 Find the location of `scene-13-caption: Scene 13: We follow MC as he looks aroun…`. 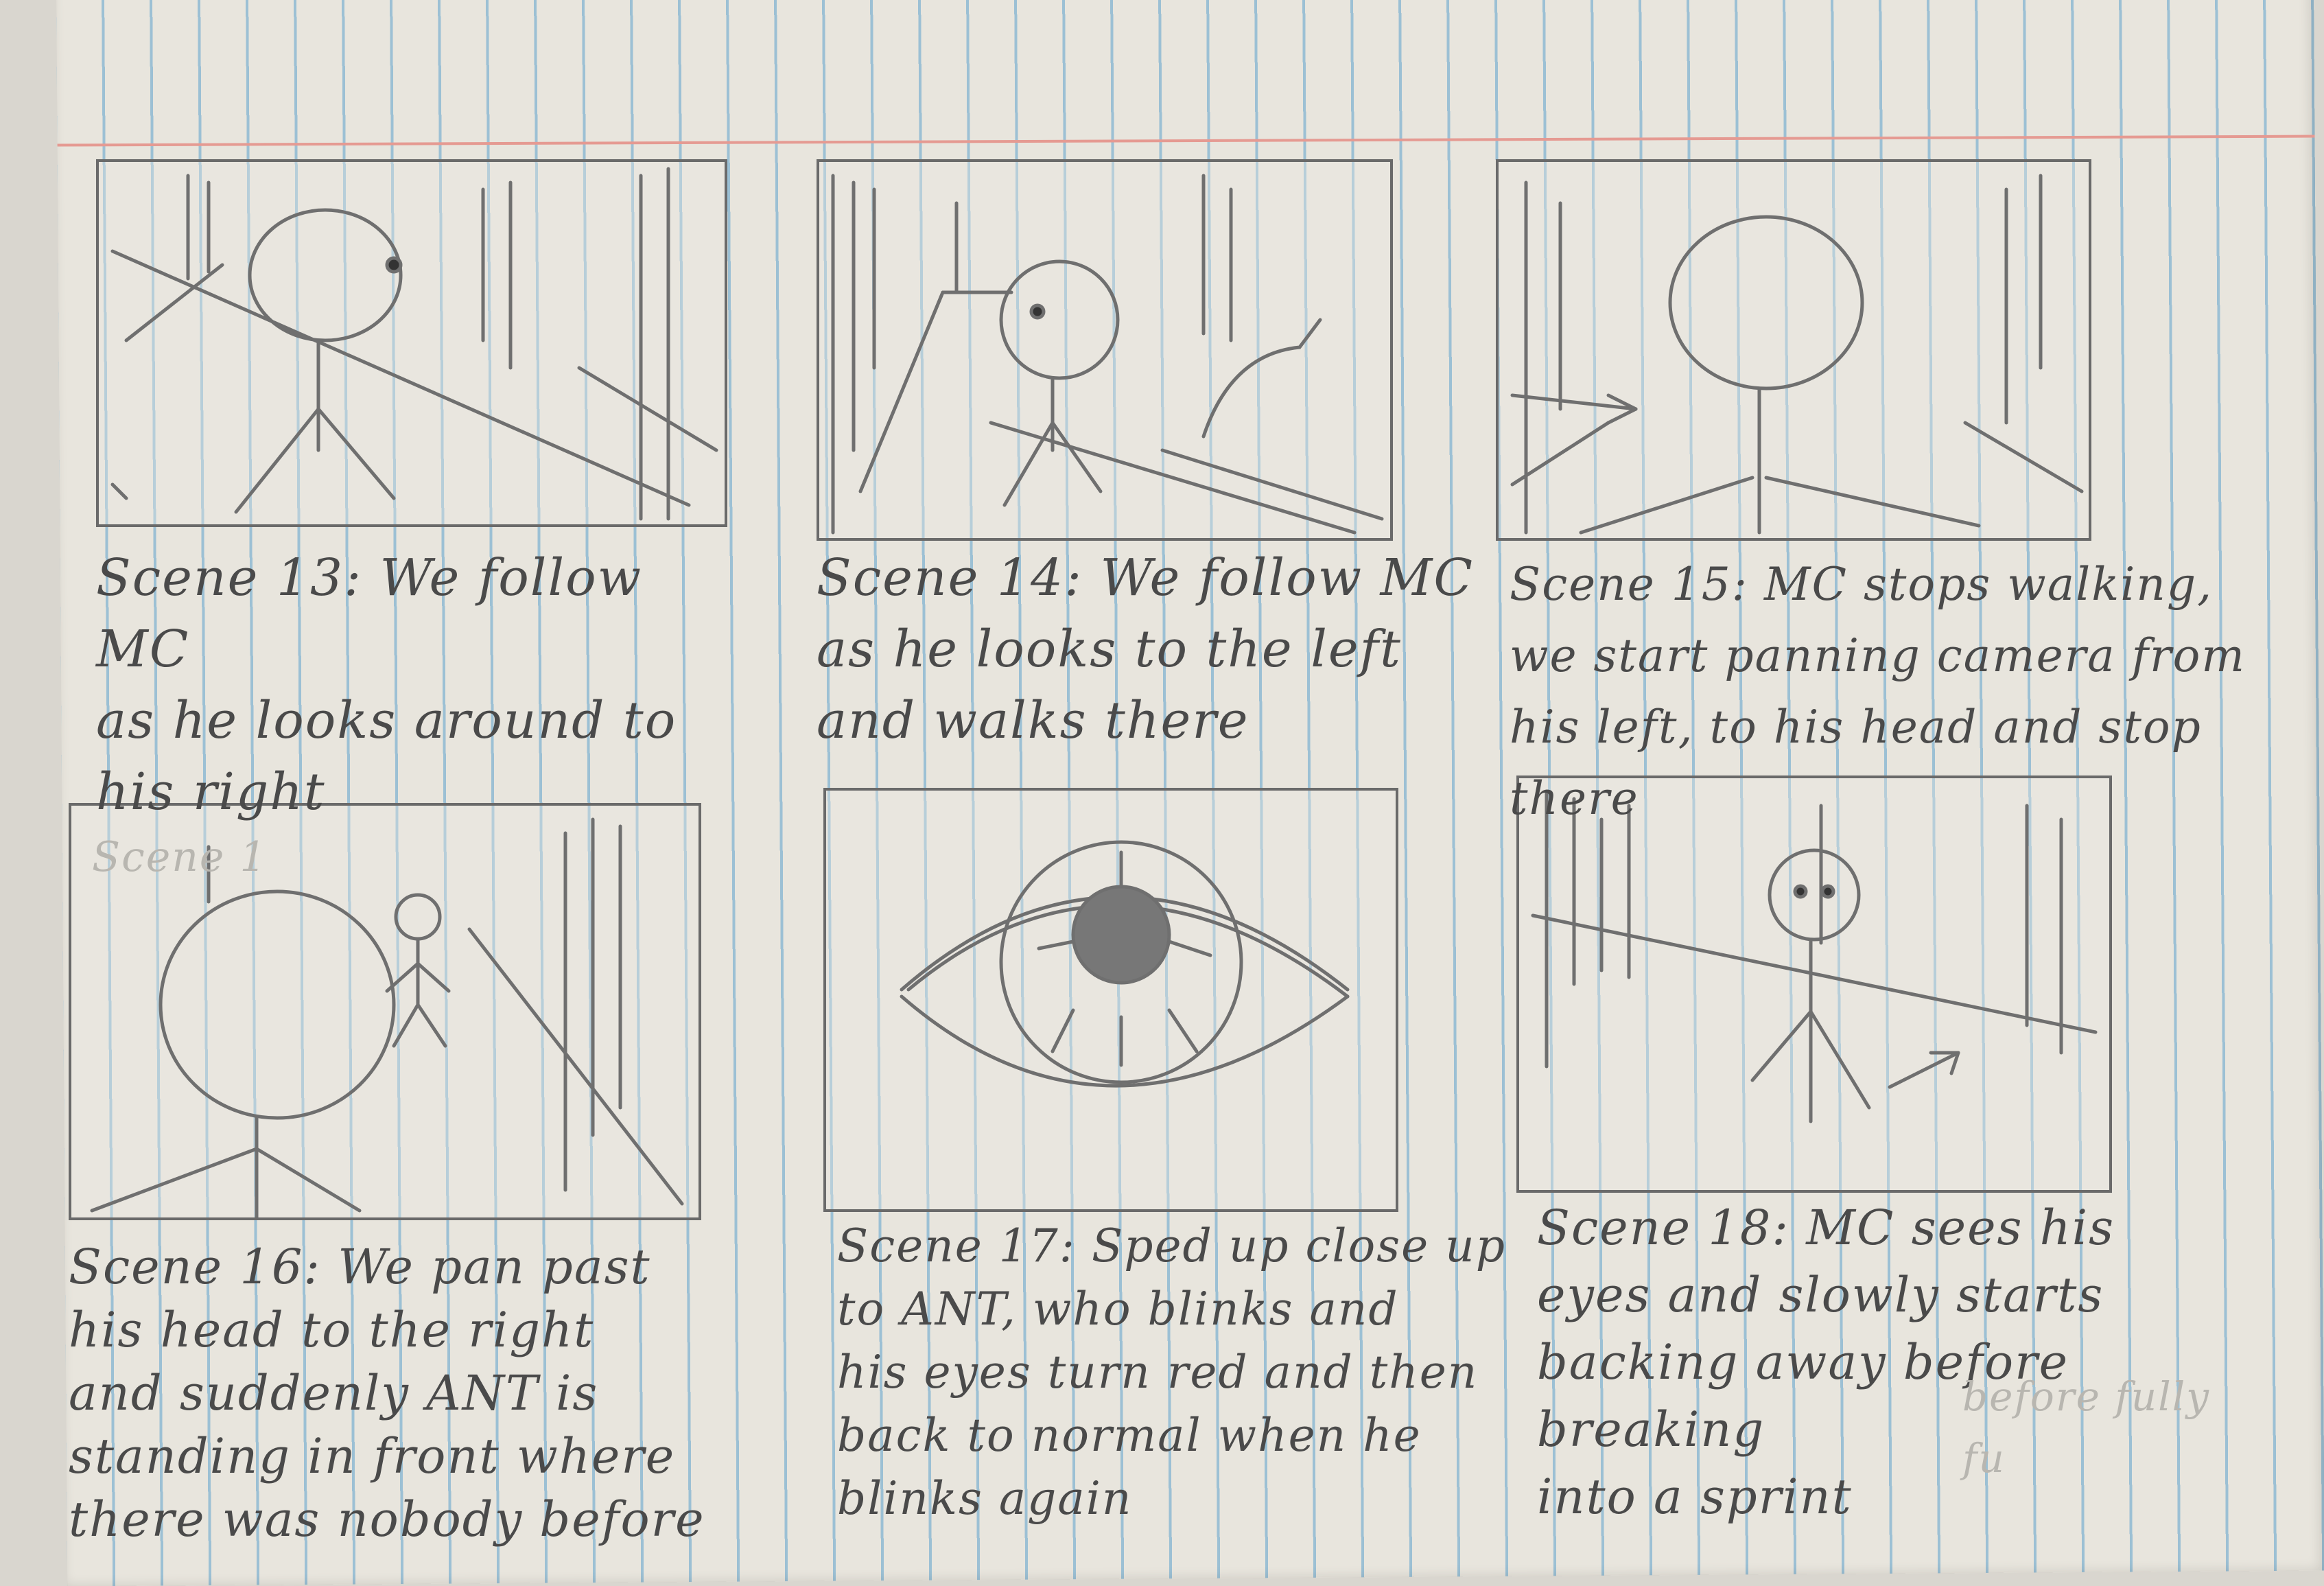

scene-13-caption: Scene 13: We follow MC as he looks aroun… is located at coordinates (386, 684).